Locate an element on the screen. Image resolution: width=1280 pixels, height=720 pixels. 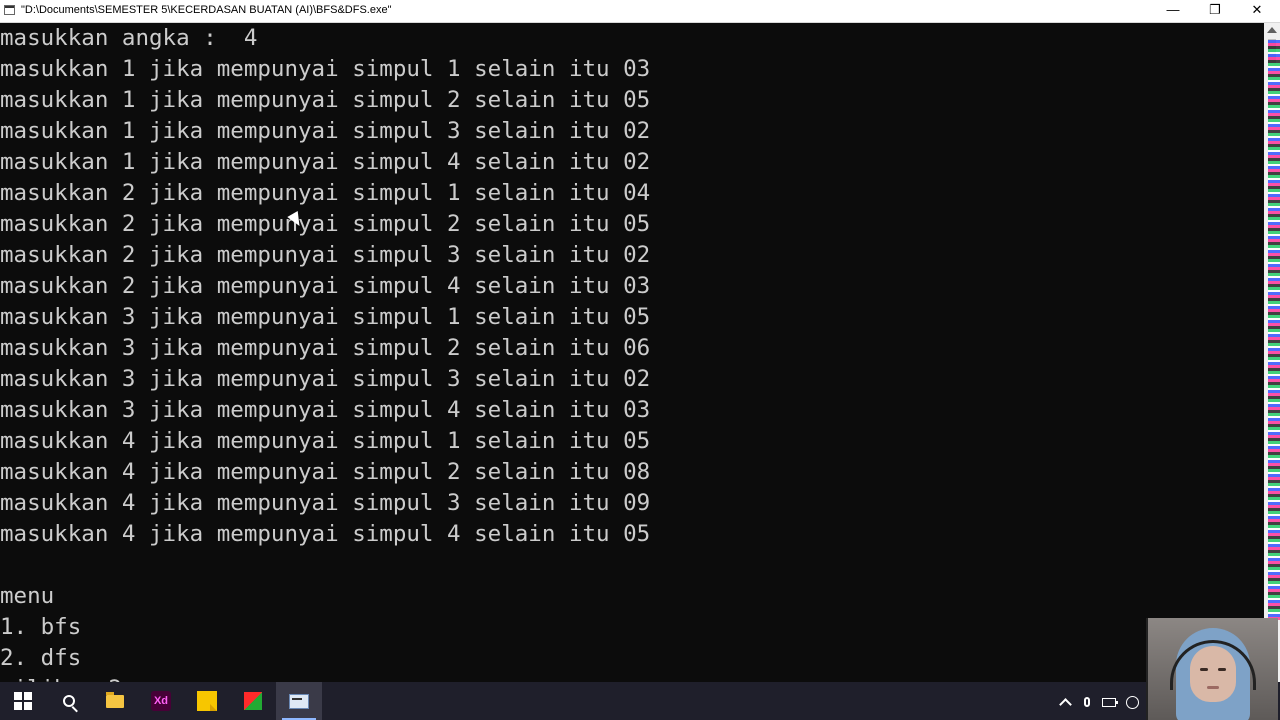
file-explorer-button is located at coordinates (115, 701).